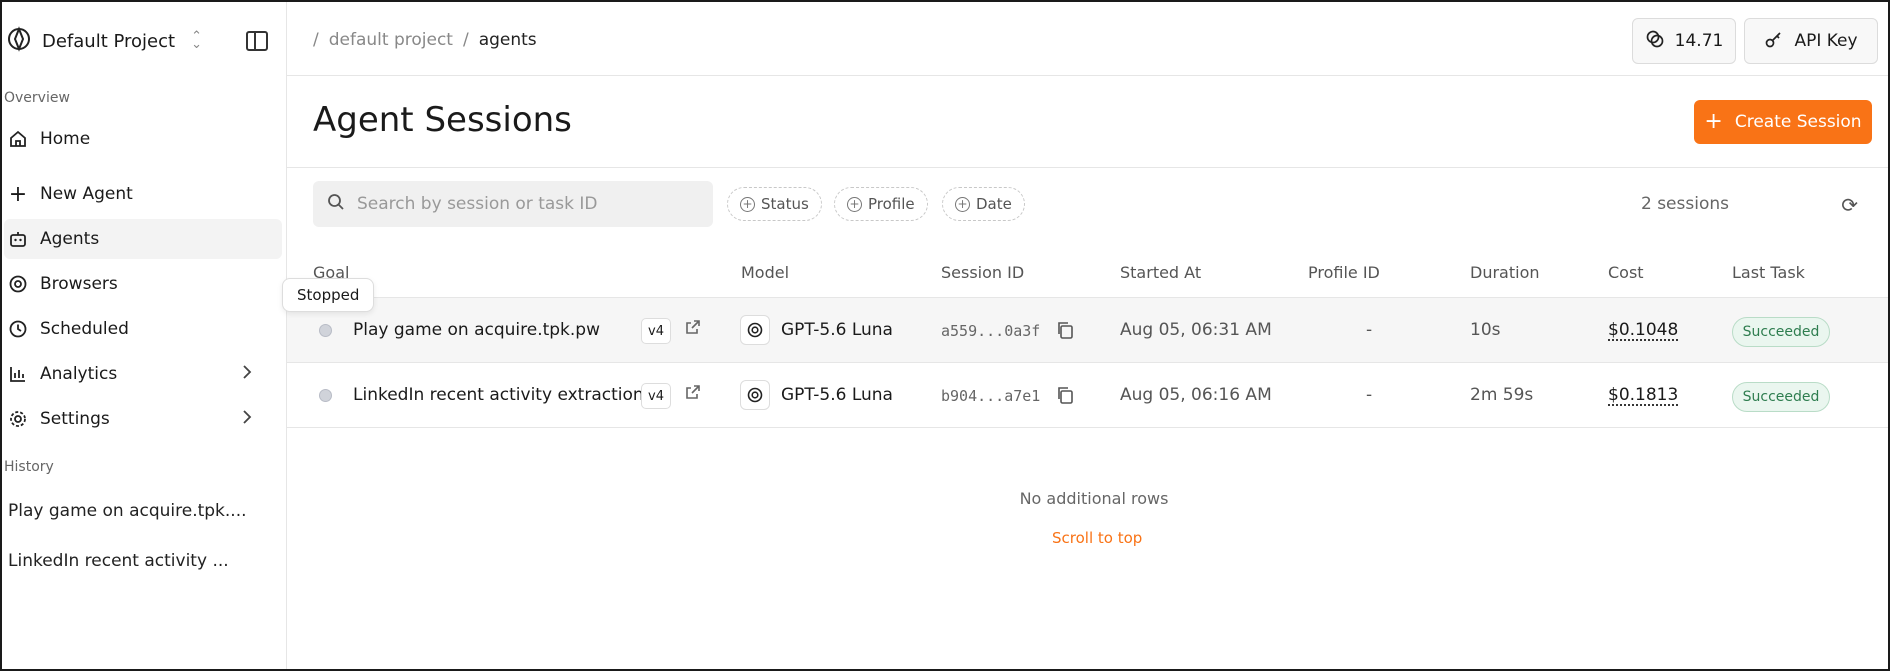 This screenshot has height=671, width=1890. Describe the element at coordinates (143, 329) in the screenshot. I see `sidebar-item-scheduled: Scheduled` at that location.